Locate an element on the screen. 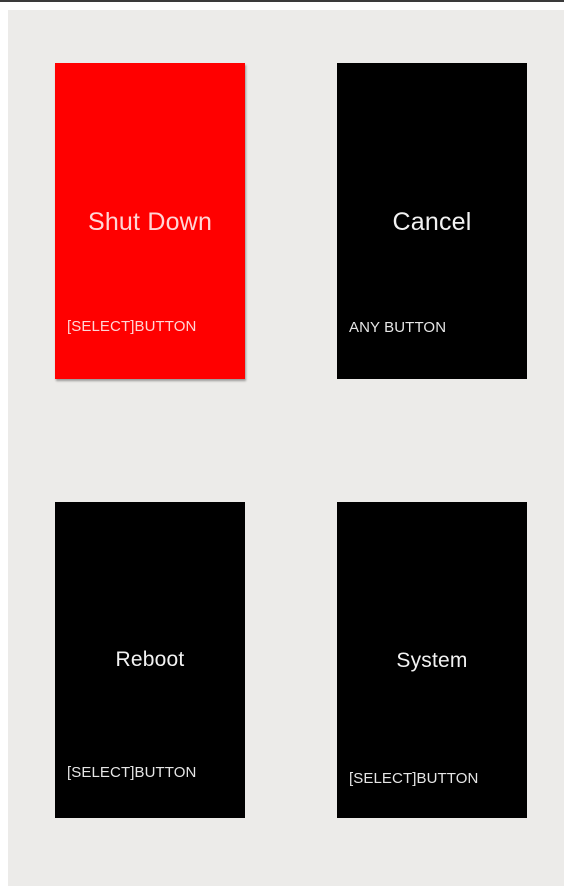 Image resolution: width=564 pixels, height=886 pixels. cancel-label: Cancel is located at coordinates (432, 222).